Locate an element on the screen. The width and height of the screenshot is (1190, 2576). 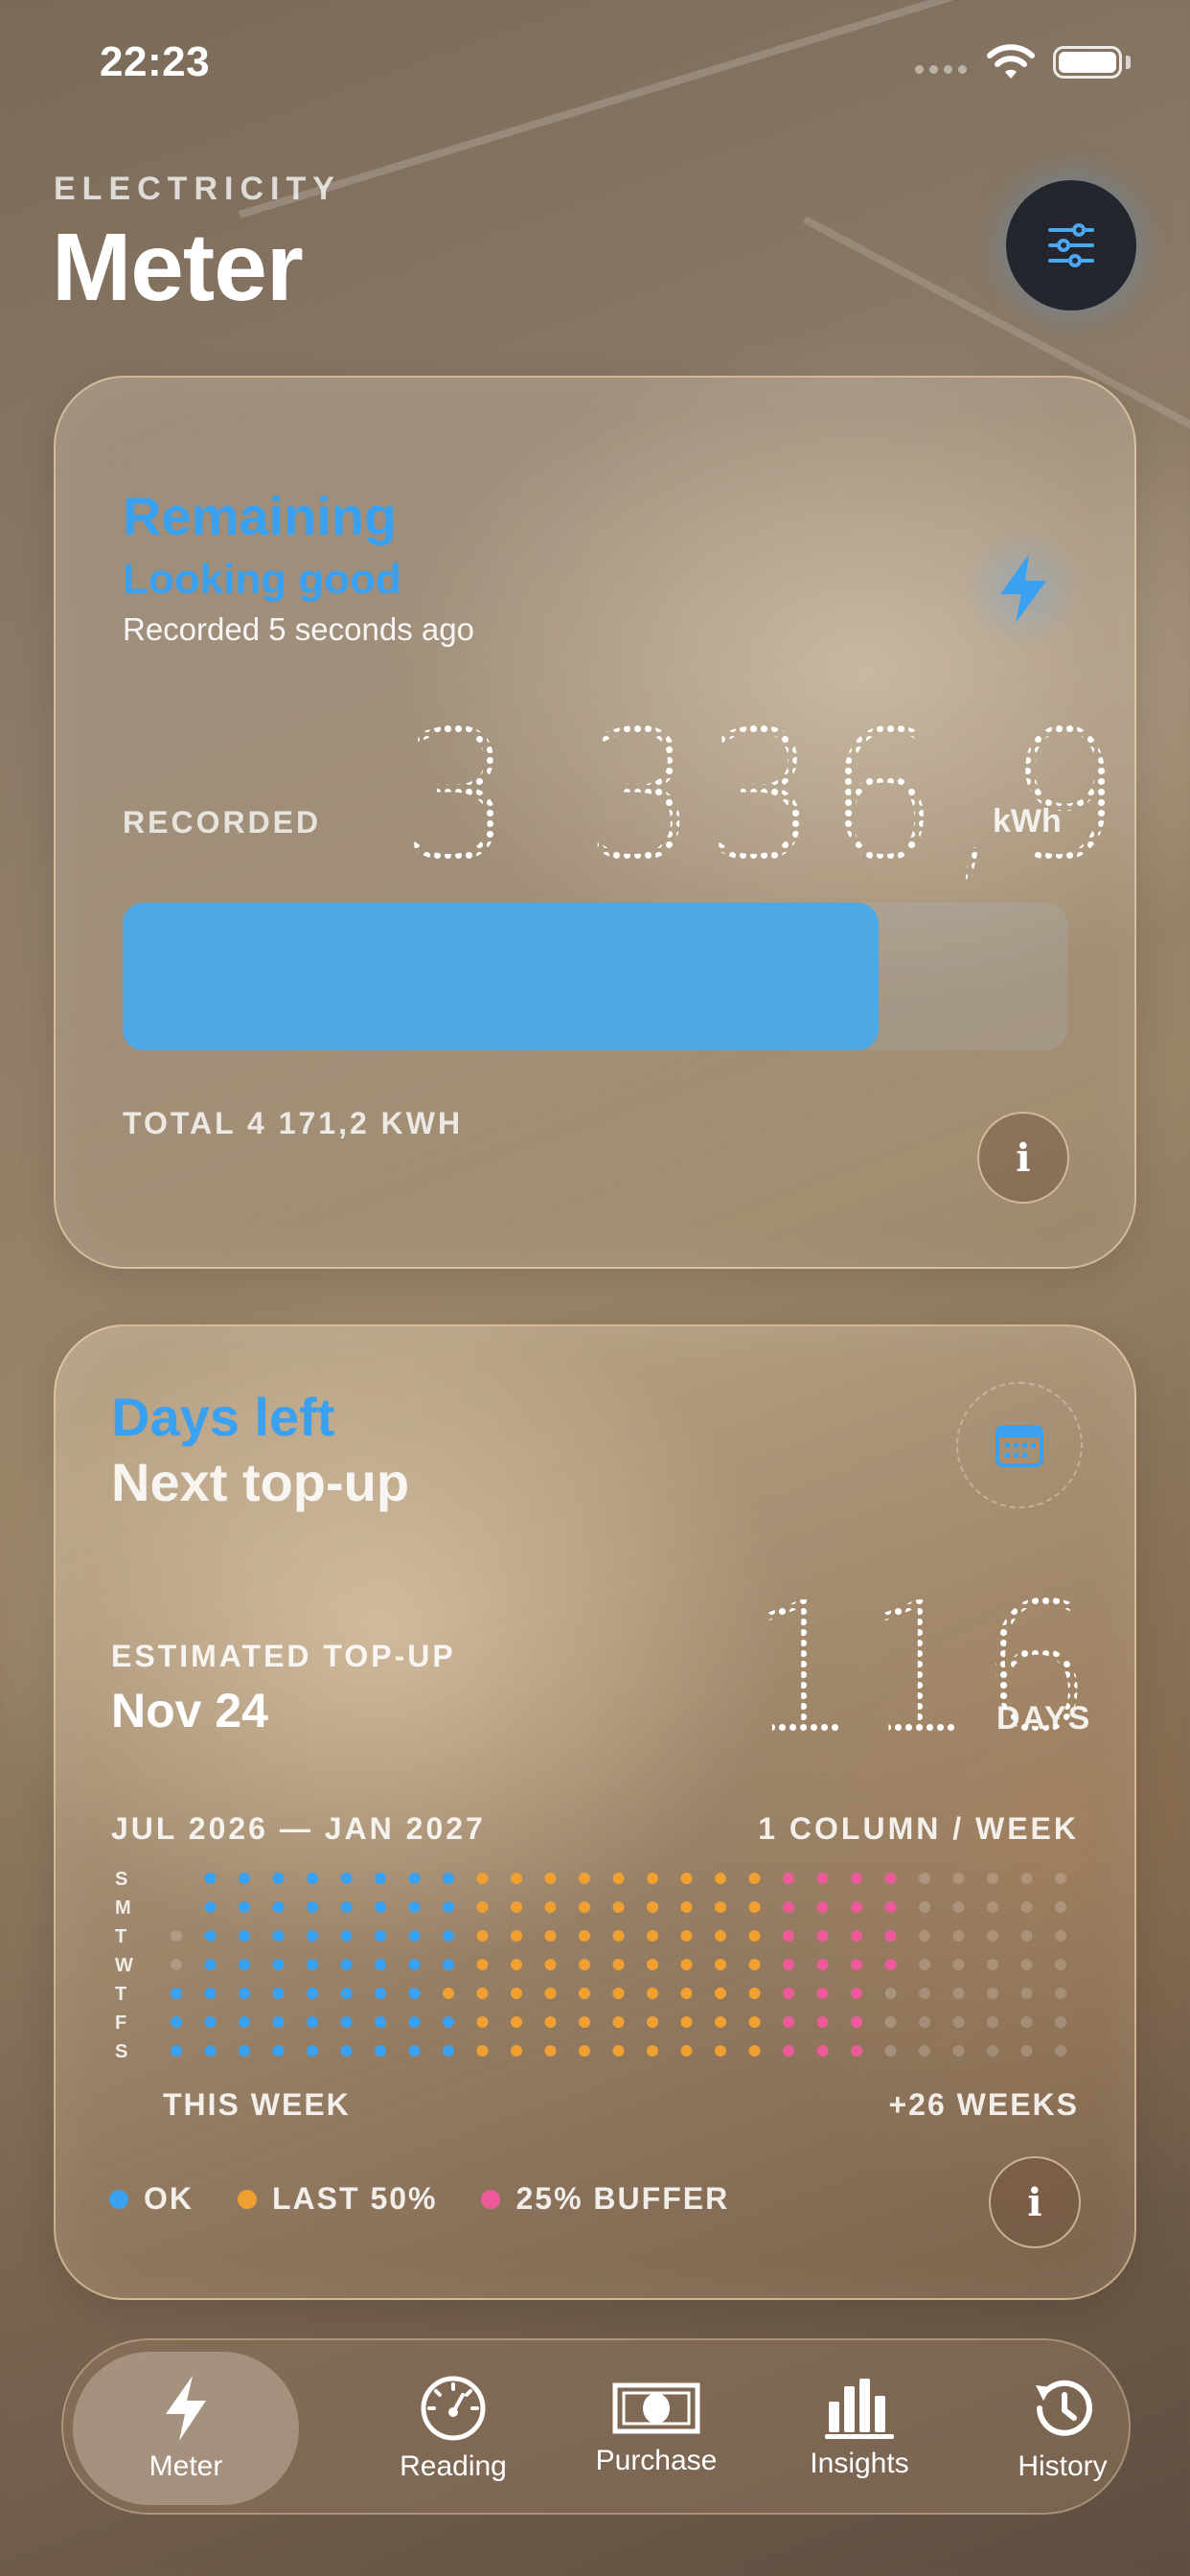
days-info-button: i is located at coordinates (1035, 2202).